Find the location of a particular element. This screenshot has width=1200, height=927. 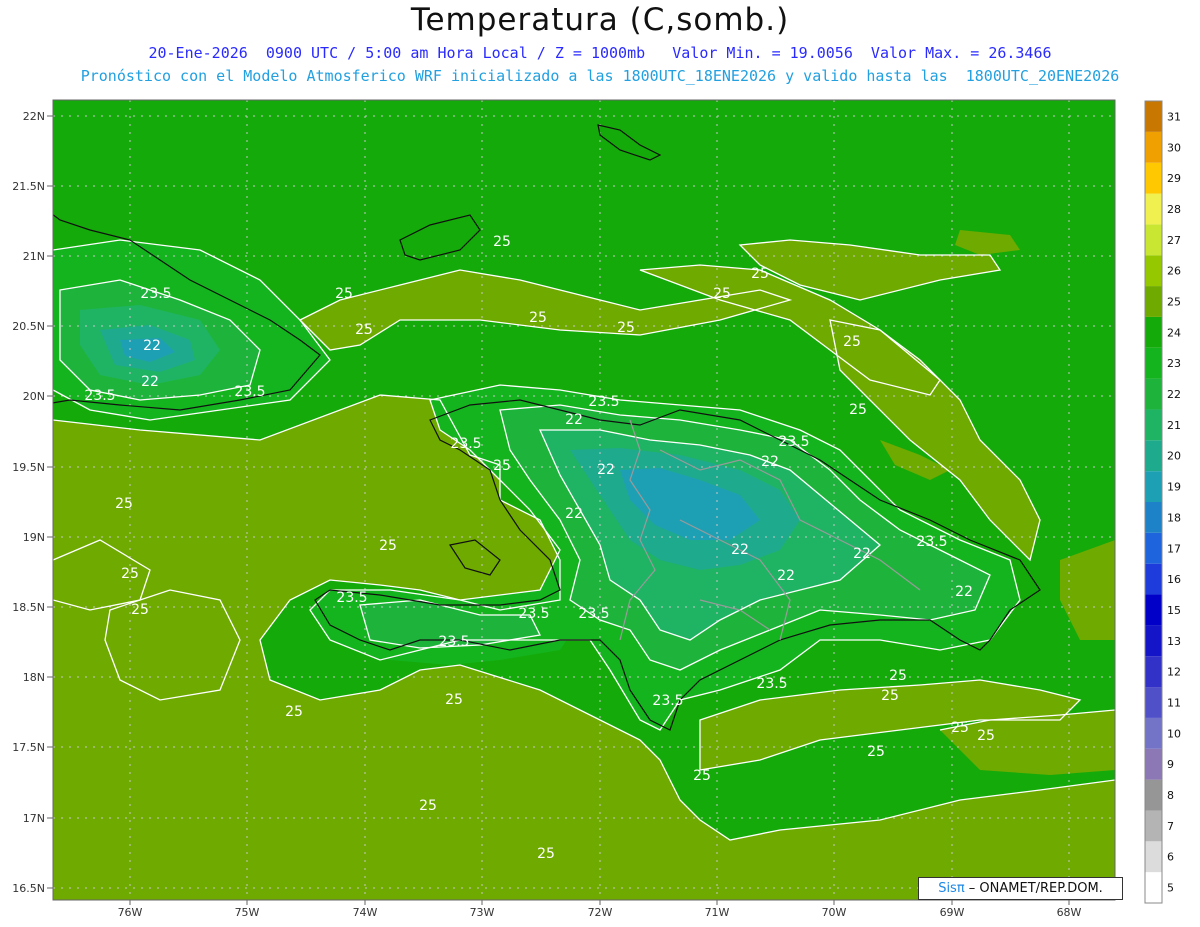

lat-label: 17.5N is located at coordinates (28, 747).